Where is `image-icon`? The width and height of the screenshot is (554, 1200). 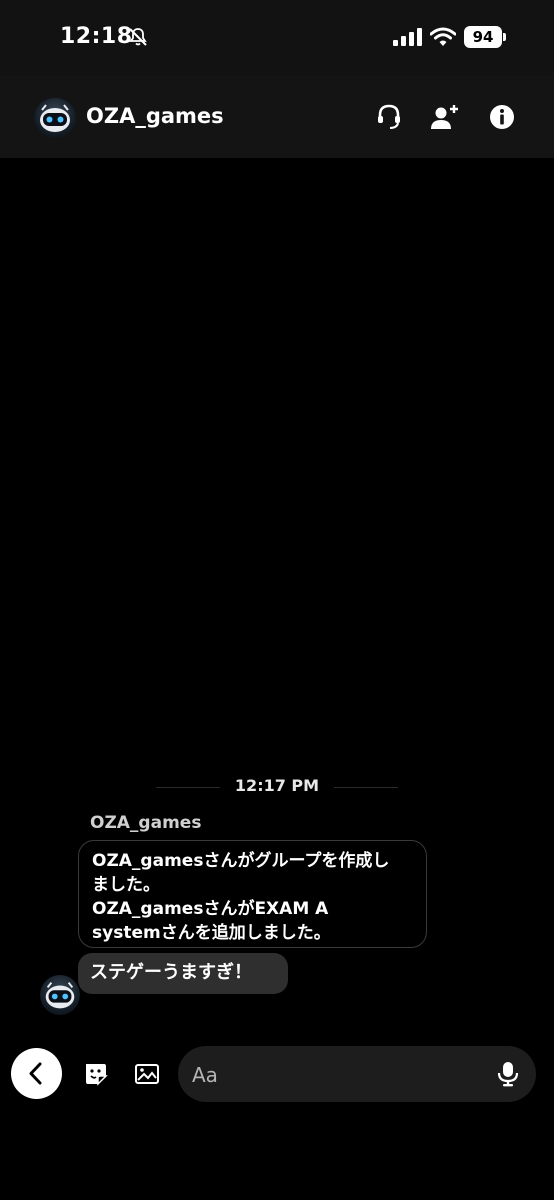 image-icon is located at coordinates (147, 1074).